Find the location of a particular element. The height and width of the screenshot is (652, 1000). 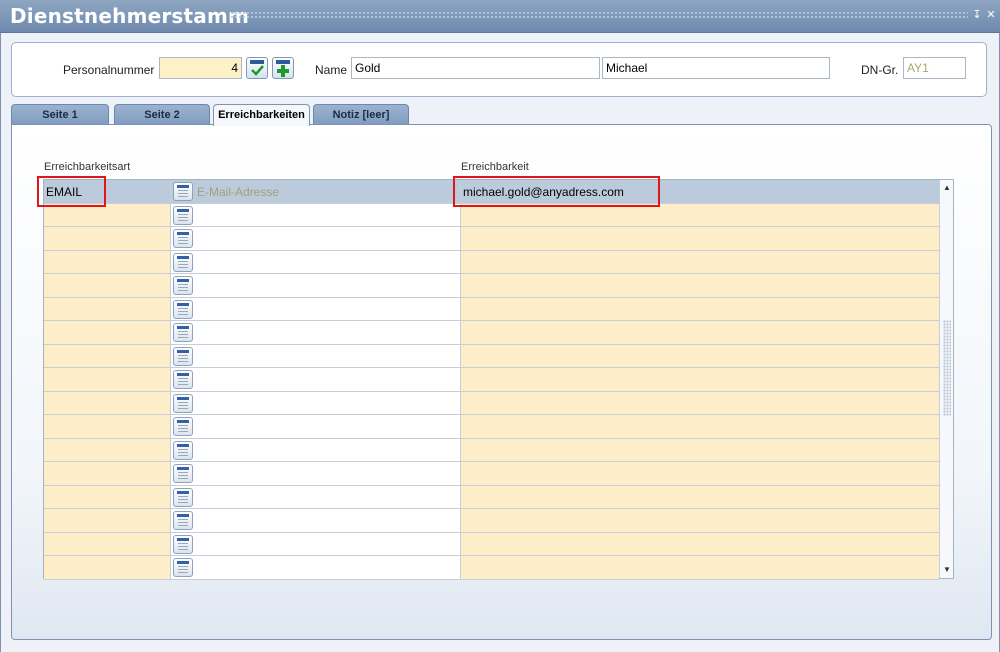

tab-seite-2: Seite 2 is located at coordinates (162, 114).